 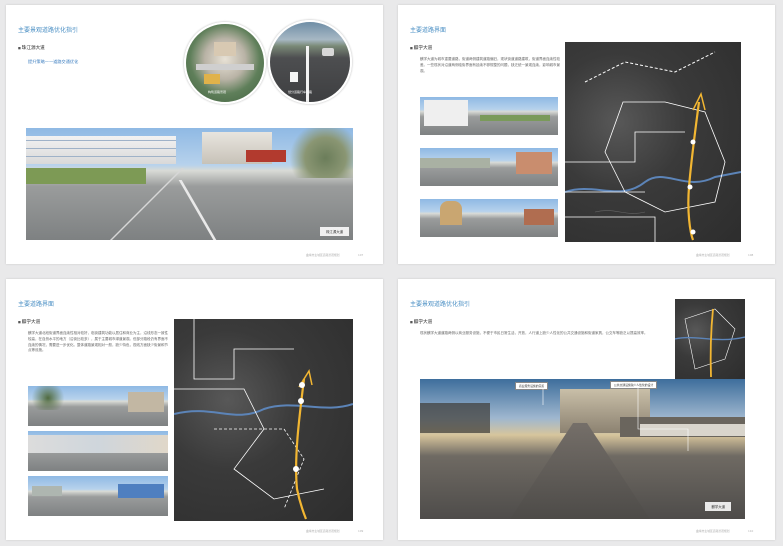 What do you see at coordinates (751, 255) in the screenshot?
I see `page-number: 108` at bounding box center [751, 255].